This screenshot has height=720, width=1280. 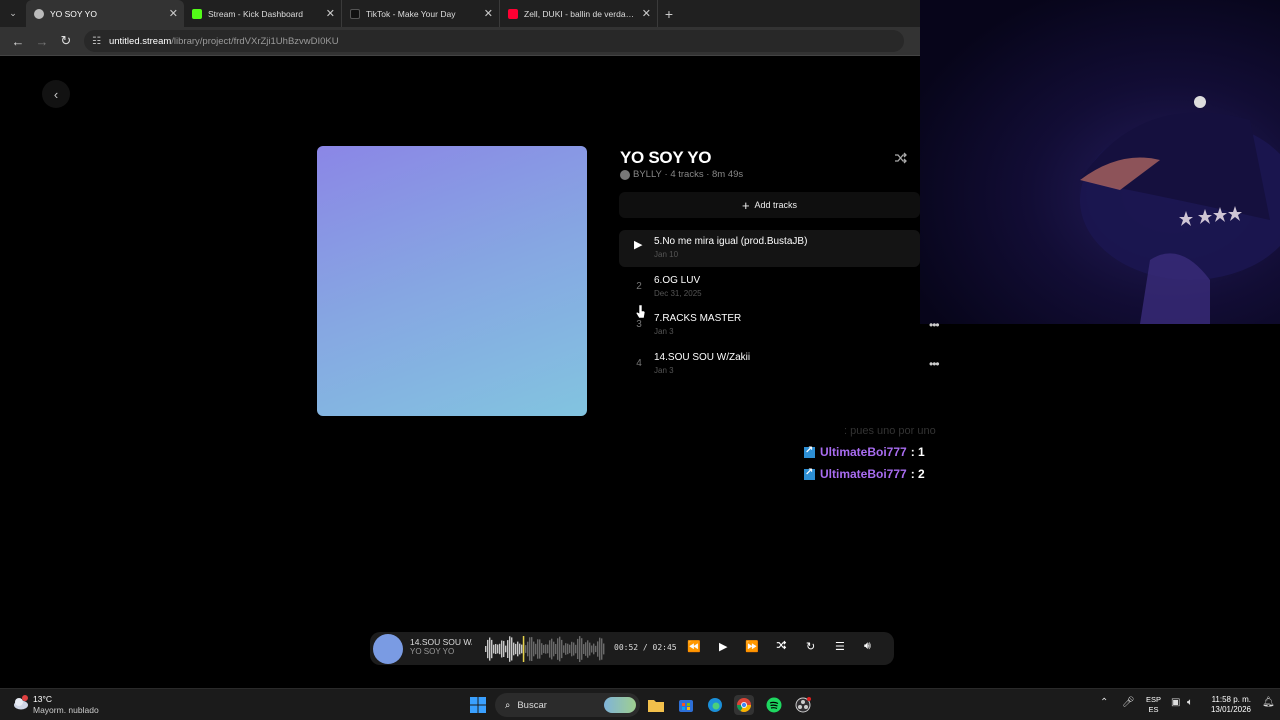 What do you see at coordinates (532, 705) in the screenshot?
I see `search-placeholder: Buscar` at bounding box center [532, 705].